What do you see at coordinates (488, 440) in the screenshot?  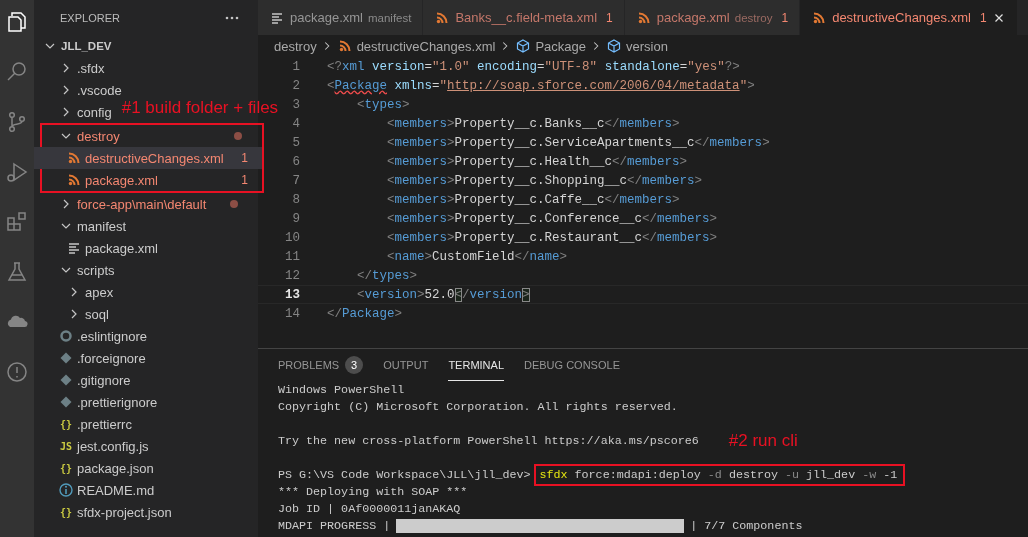 I see `terminal-line: Try the new cross-platform PowerShell https://aka.ms/pscore6` at bounding box center [488, 440].